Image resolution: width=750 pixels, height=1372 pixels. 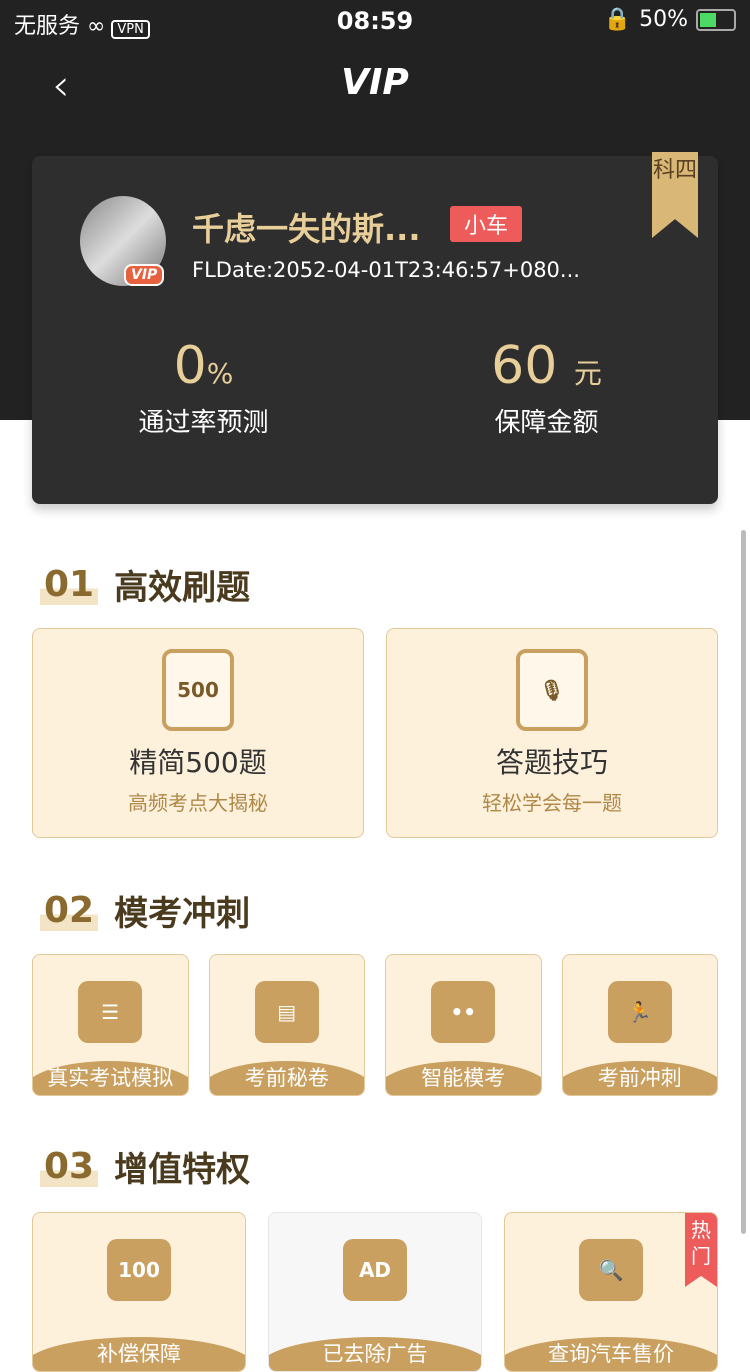 What do you see at coordinates (743, 882) in the screenshot?
I see `scrollbar` at bounding box center [743, 882].